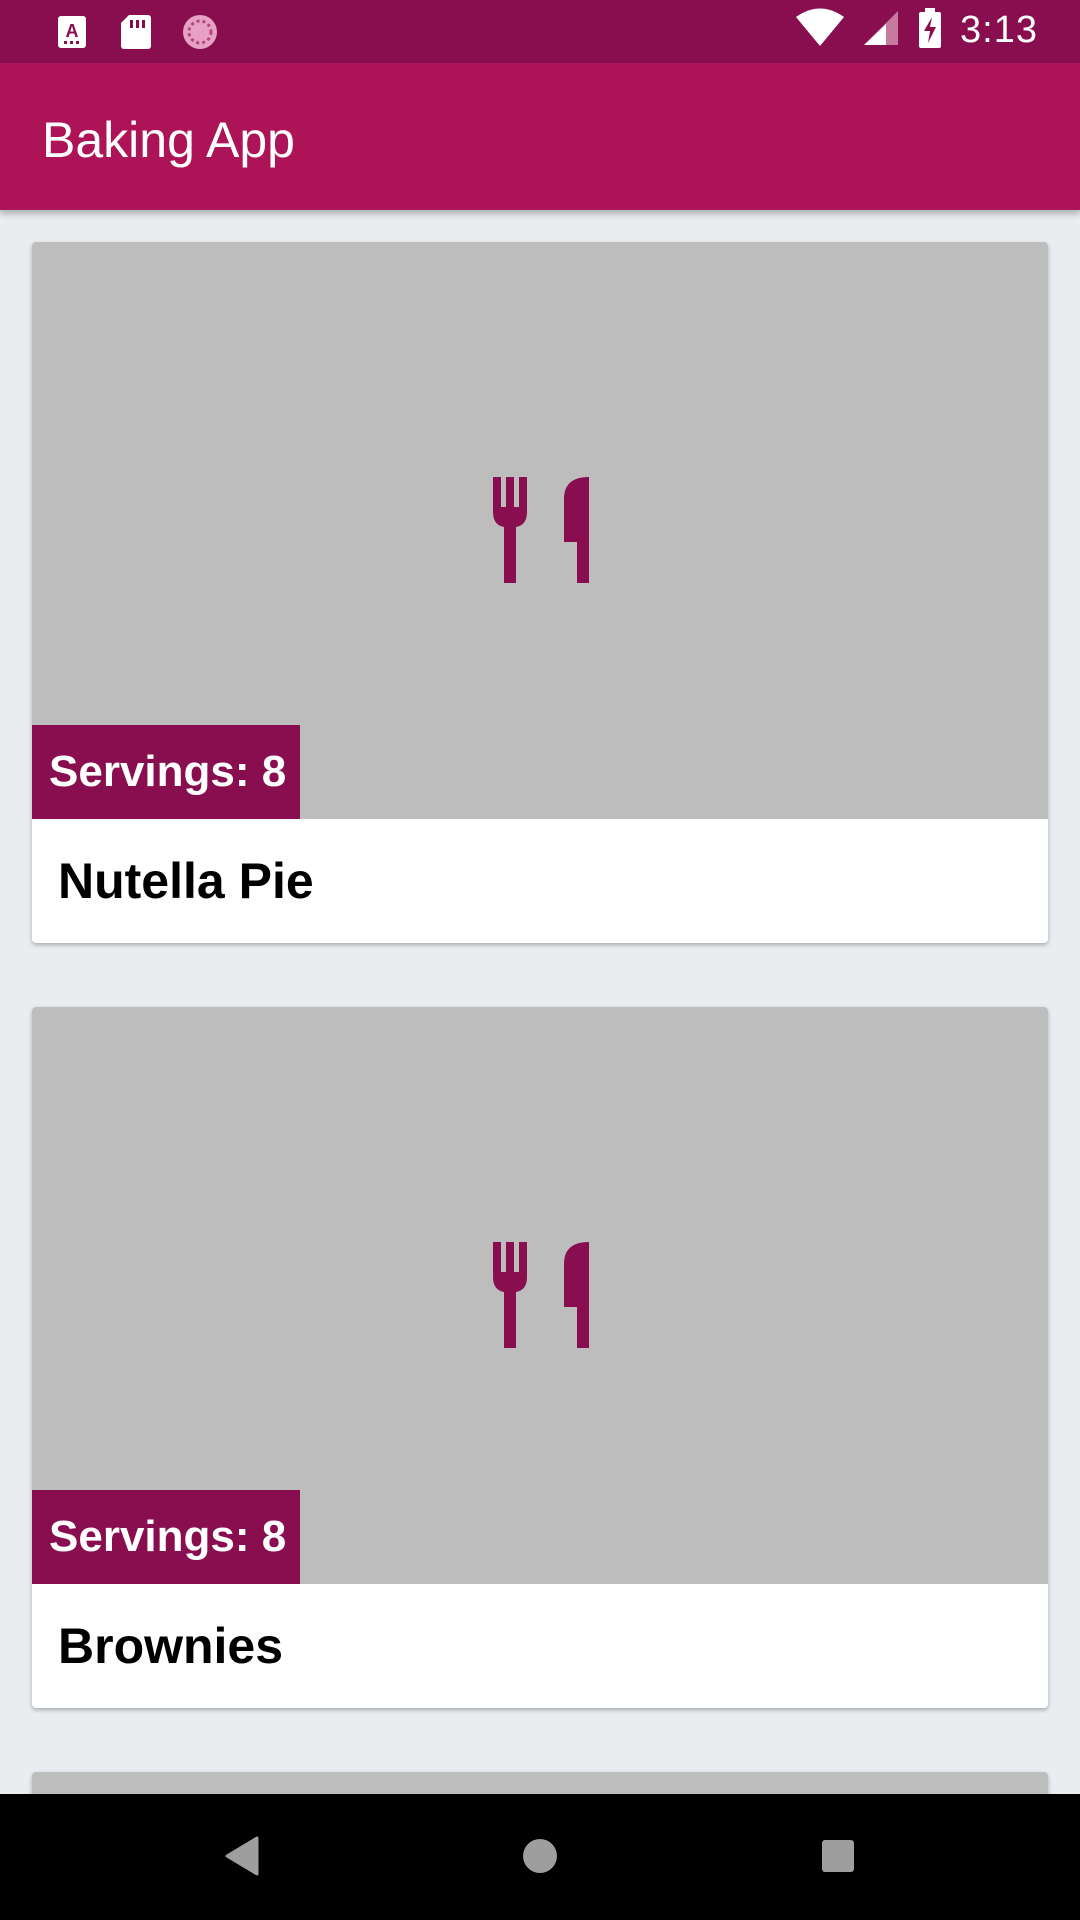 The height and width of the screenshot is (1920, 1080). What do you see at coordinates (168, 140) in the screenshot?
I see `app-title: Baking App` at bounding box center [168, 140].